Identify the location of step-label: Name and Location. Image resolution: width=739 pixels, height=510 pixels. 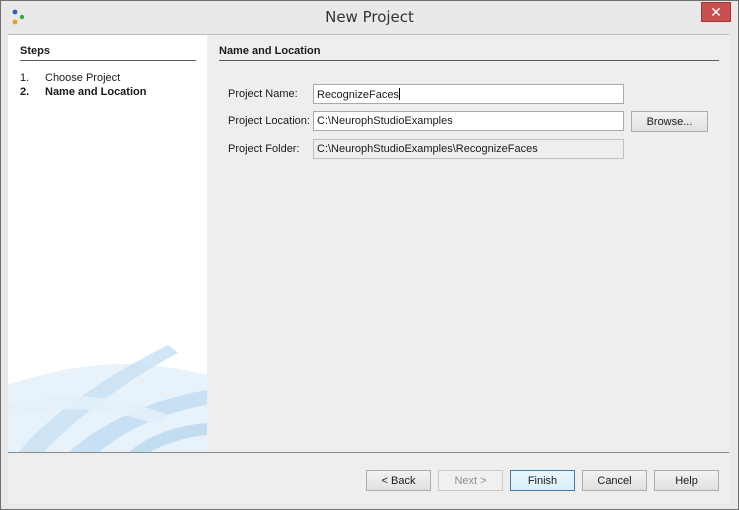
(96, 92).